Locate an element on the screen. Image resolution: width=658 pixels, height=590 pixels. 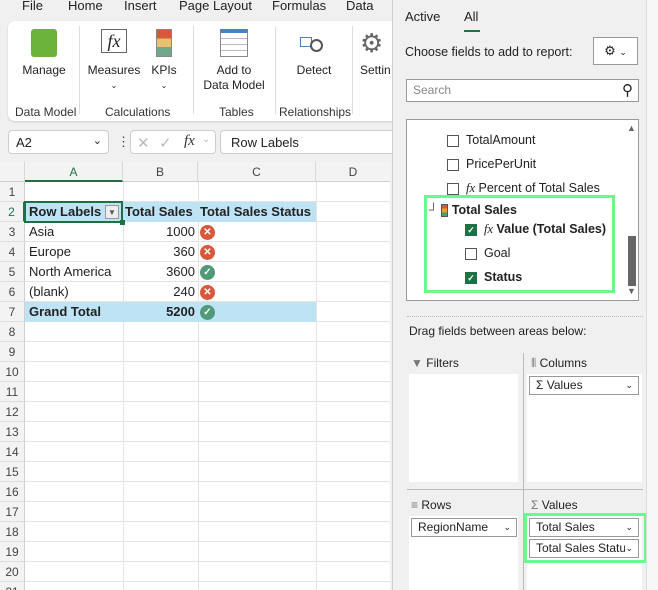
row-header: 7 is located at coordinates (12, 312).